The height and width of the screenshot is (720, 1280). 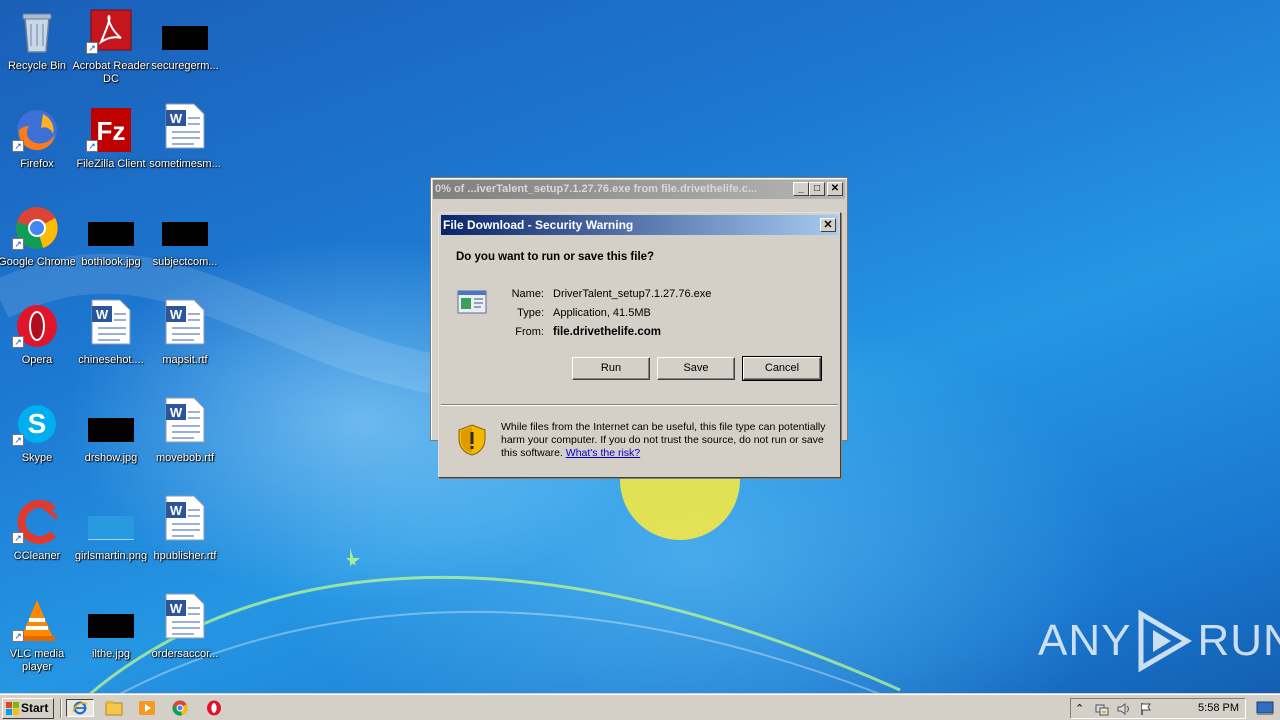 What do you see at coordinates (37, 164) in the screenshot?
I see `icon-label: Firefox` at bounding box center [37, 164].